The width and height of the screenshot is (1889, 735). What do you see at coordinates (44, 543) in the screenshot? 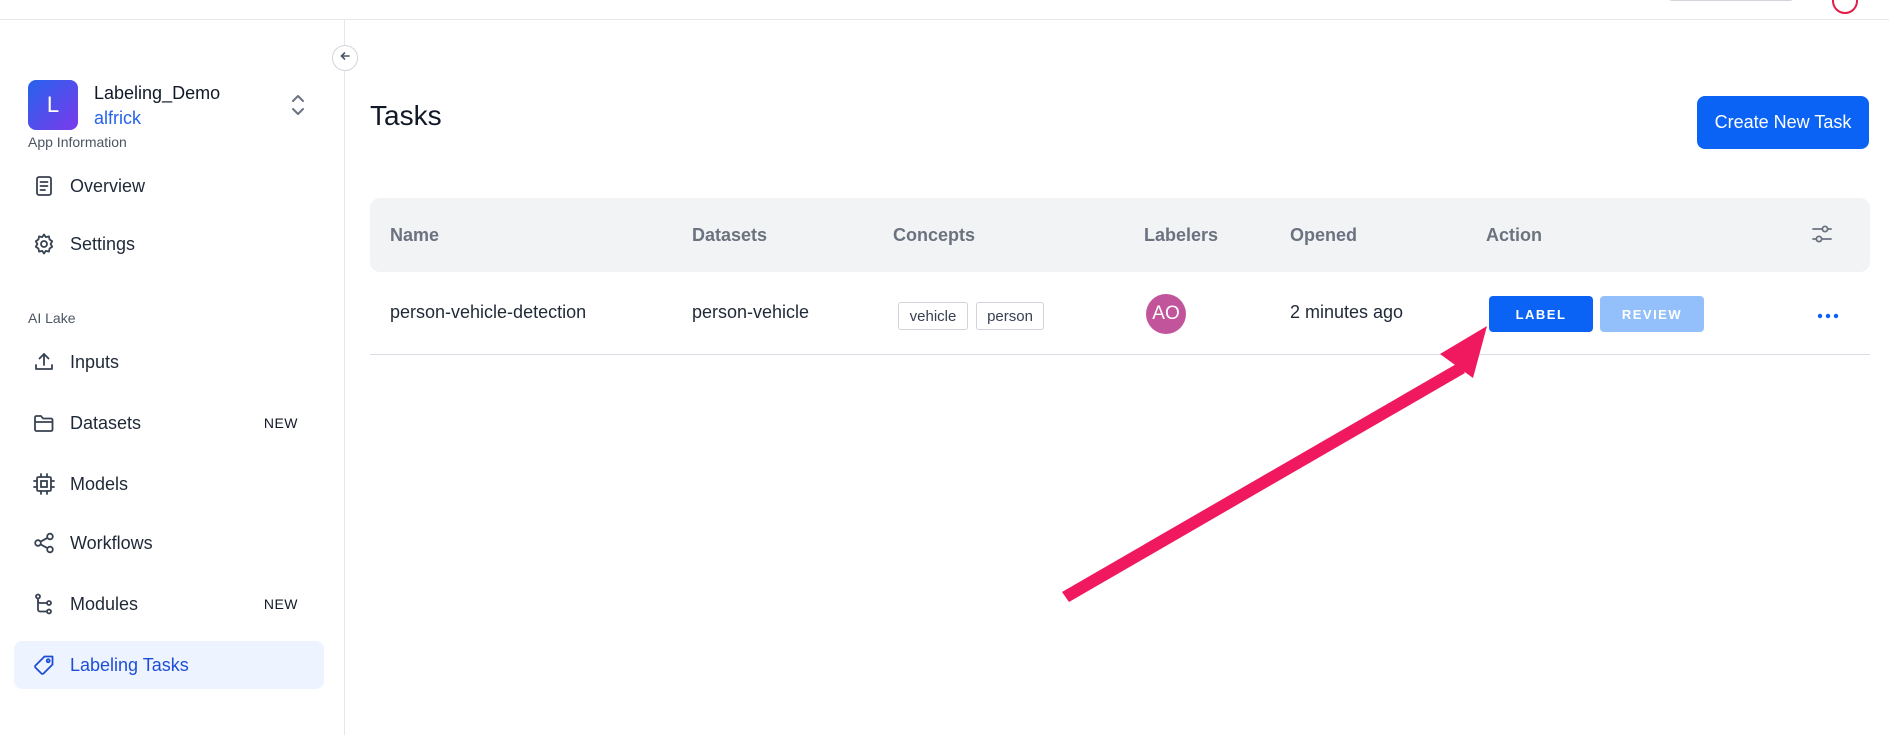
I see `share-icon` at bounding box center [44, 543].